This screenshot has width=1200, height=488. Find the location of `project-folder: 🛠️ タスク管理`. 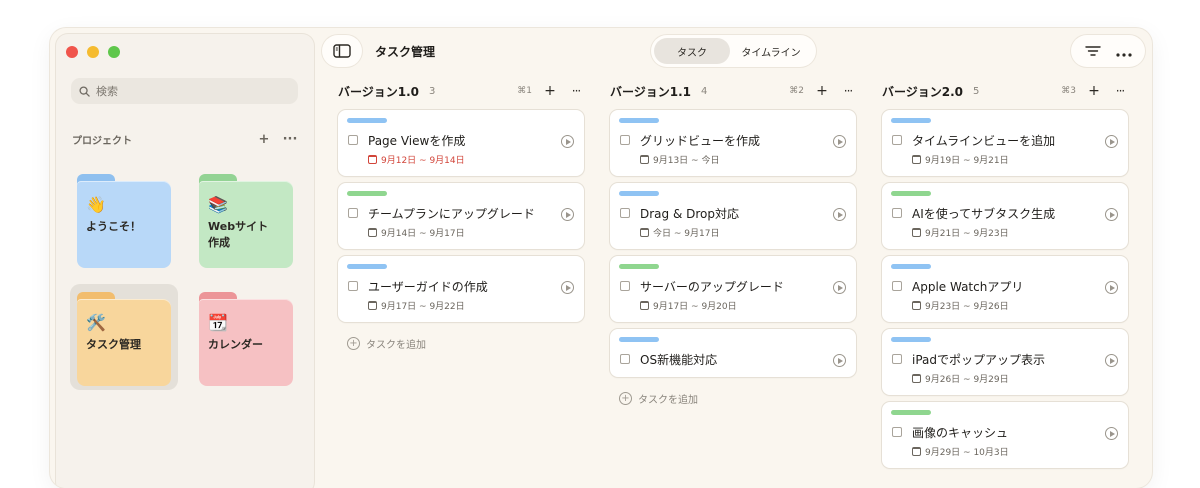

project-folder: 🛠️ タスク管理 is located at coordinates (124, 339).